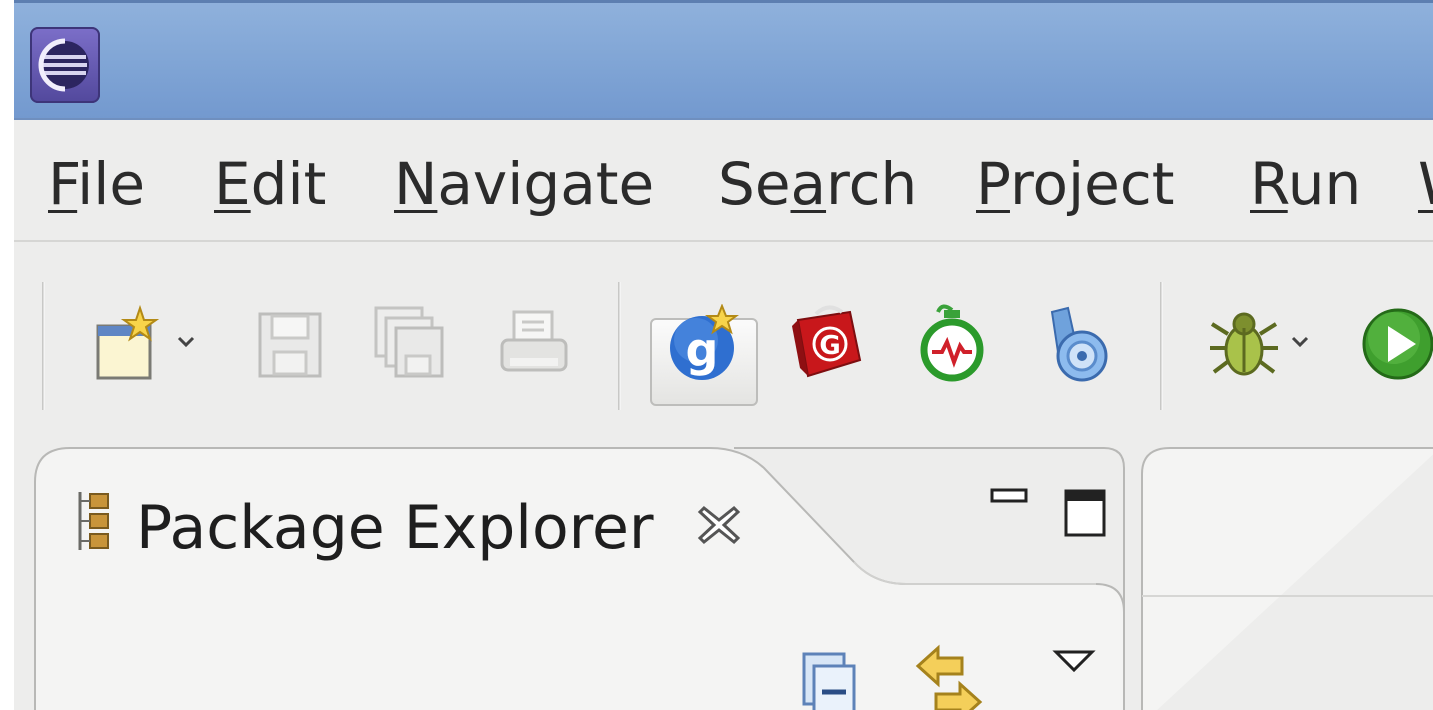 The image size is (1433, 710). Describe the element at coordinates (1074, 661) in the screenshot. I see `view-menu-icon` at that location.